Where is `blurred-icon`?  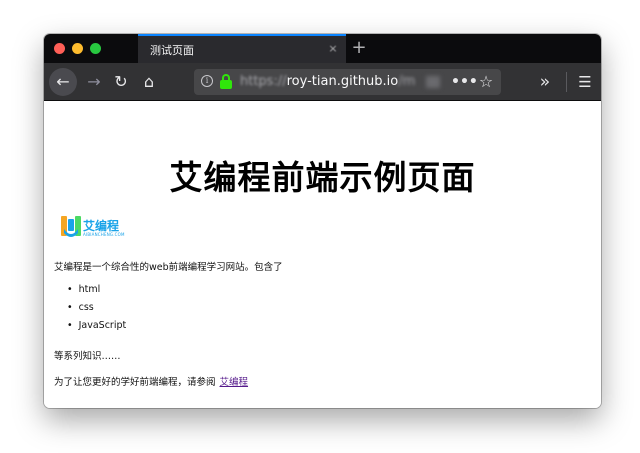 blurred-icon is located at coordinates (433, 82).